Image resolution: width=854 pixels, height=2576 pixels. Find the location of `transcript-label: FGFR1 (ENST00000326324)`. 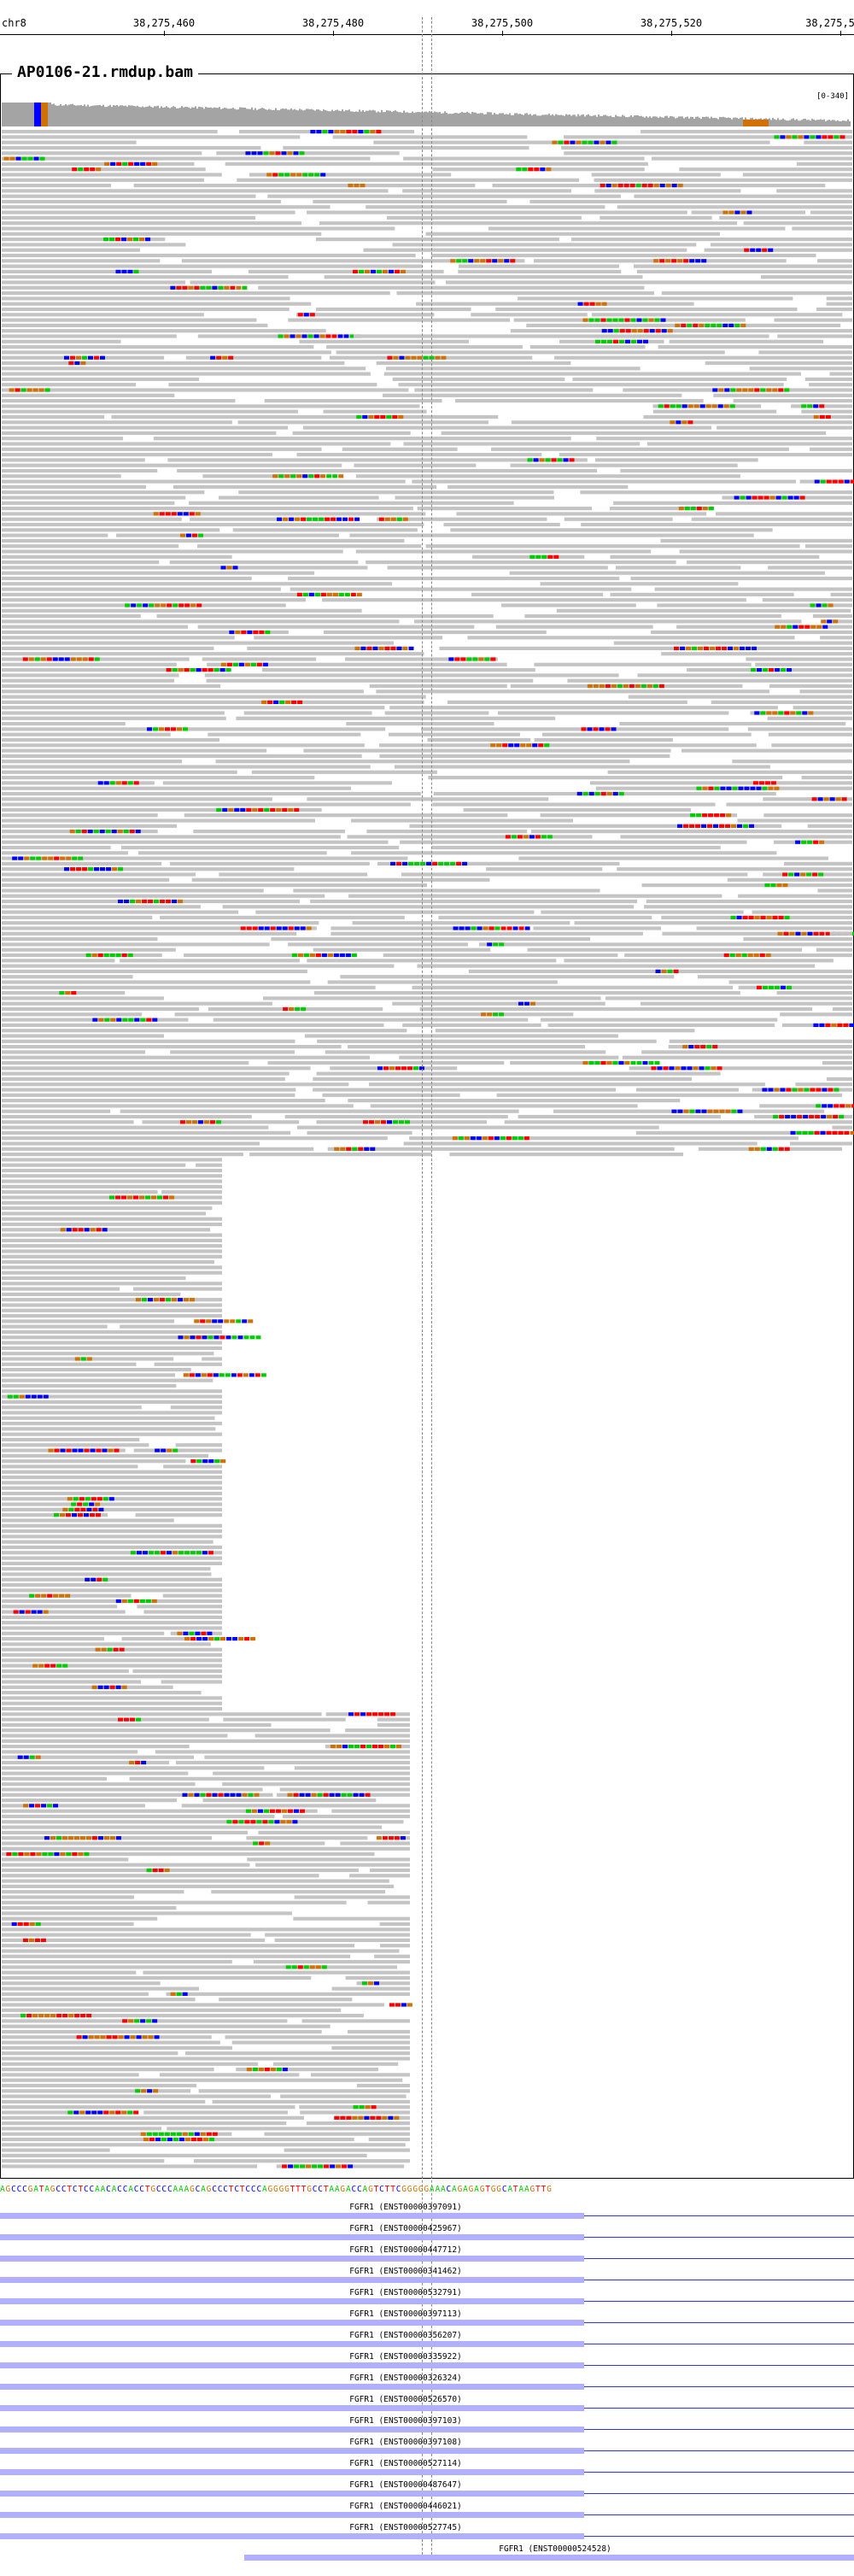

transcript-label: FGFR1 (ENST00000326324) is located at coordinates (405, 2378).